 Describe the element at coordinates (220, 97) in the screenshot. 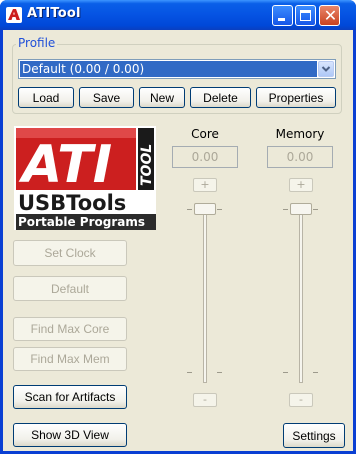

I see `delete-button: Delete` at that location.